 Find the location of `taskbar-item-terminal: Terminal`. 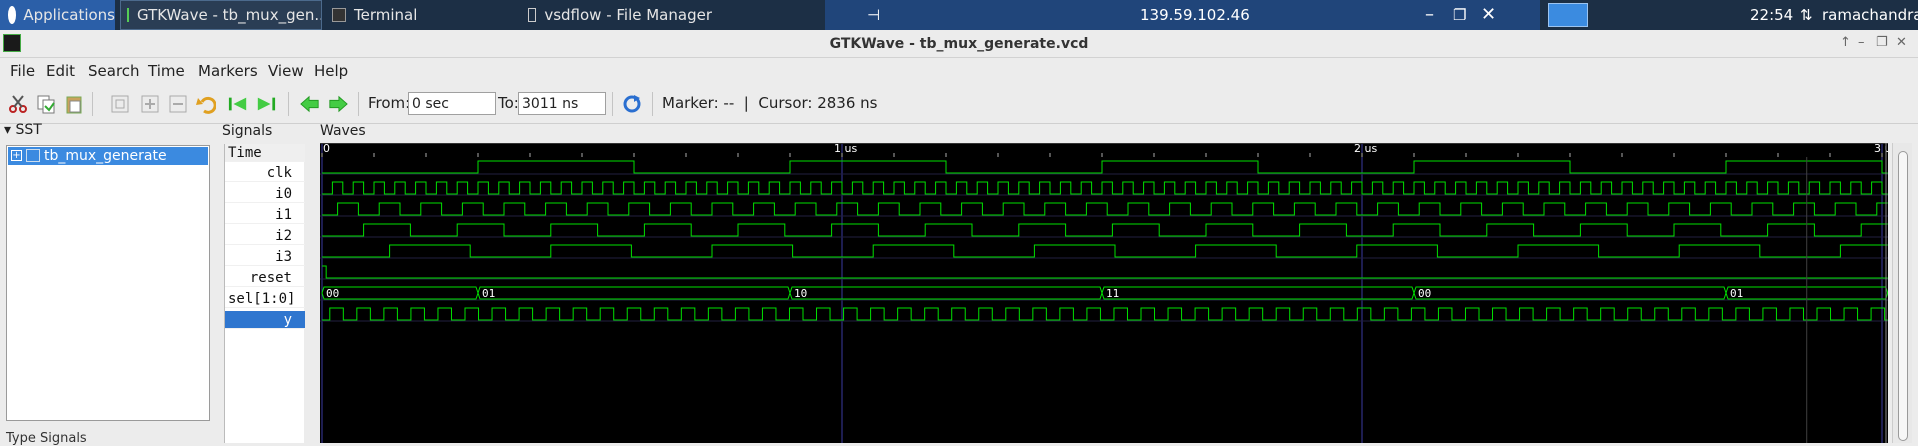

taskbar-item-terminal: Terminal is located at coordinates (421, 15).